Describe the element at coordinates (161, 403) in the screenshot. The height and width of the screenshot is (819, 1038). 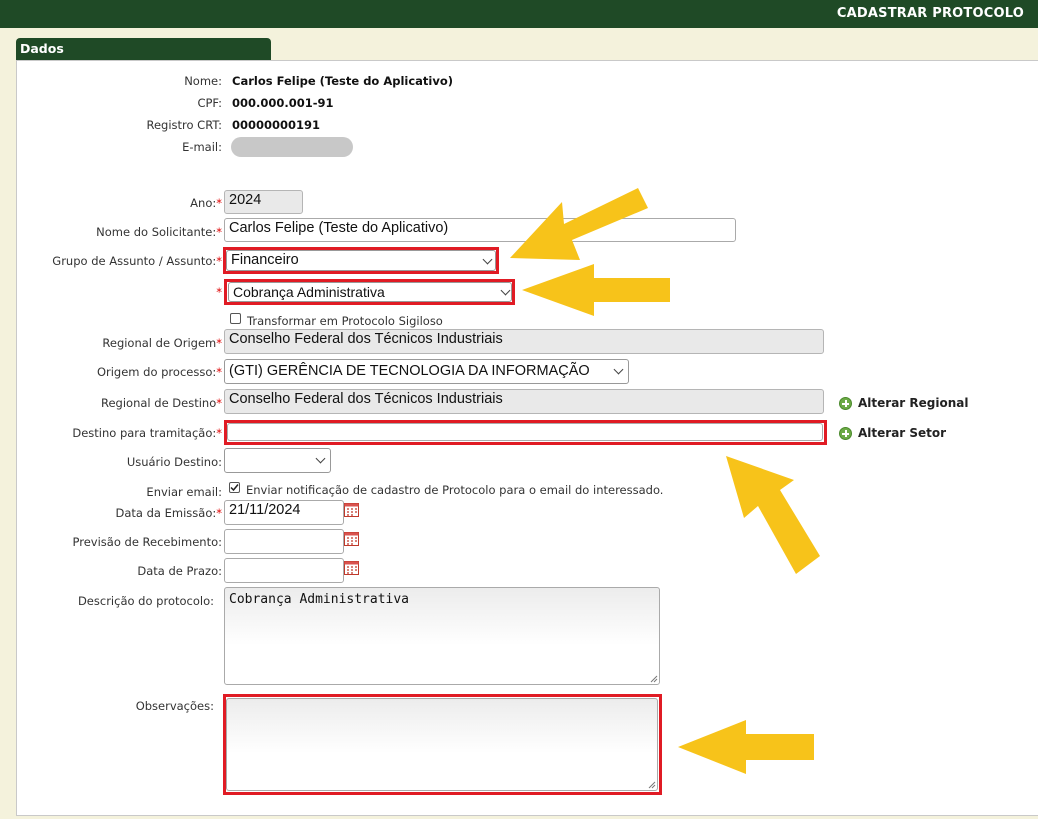
I see `regional-destino-label: Regional de Destino*` at that location.